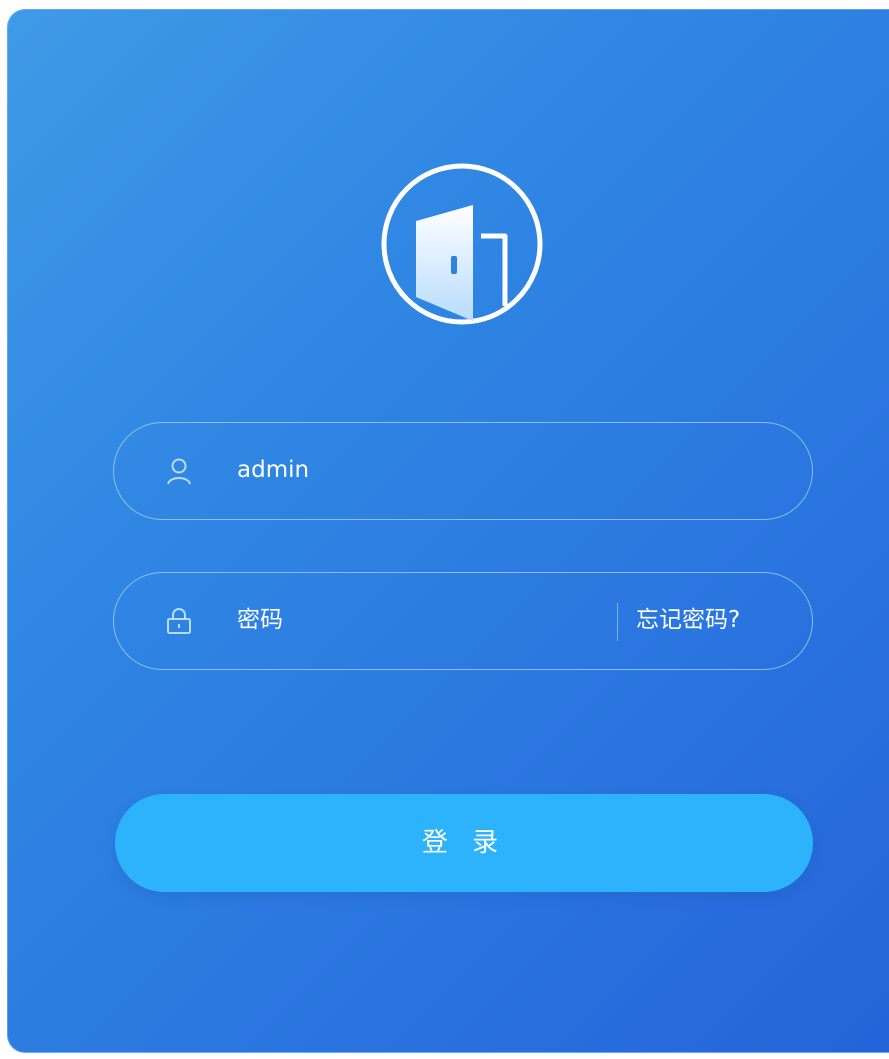 This screenshot has width=889, height=1059. Describe the element at coordinates (179, 621) in the screenshot. I see `lock-icon` at that location.